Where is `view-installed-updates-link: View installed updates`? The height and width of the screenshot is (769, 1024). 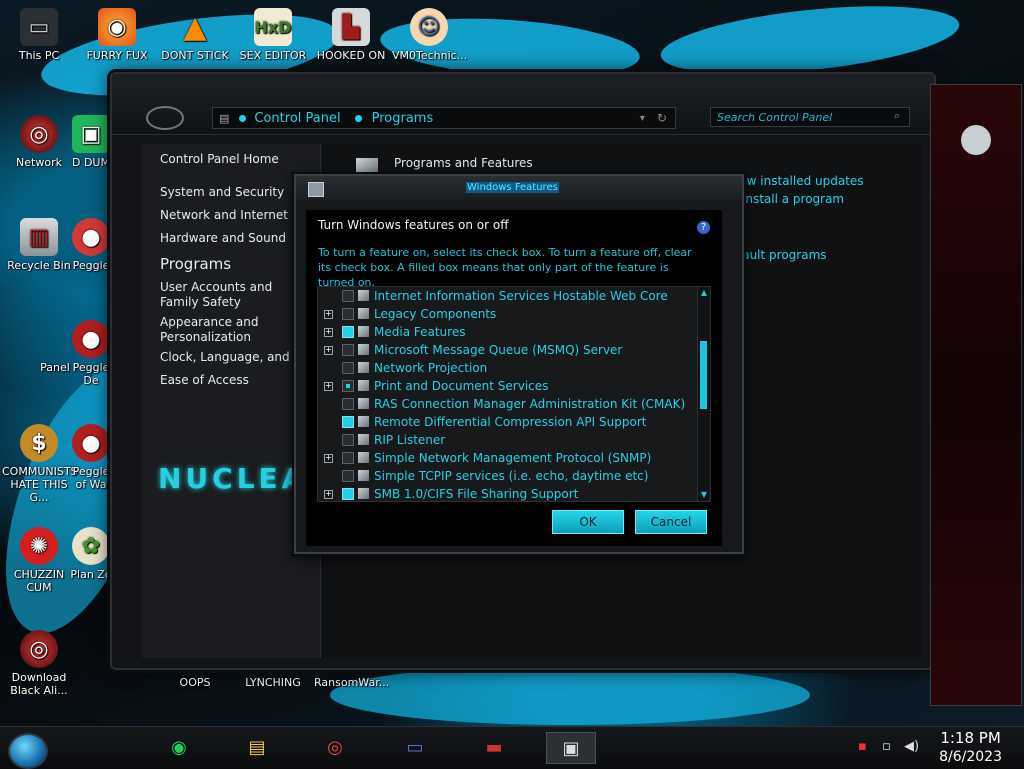 view-installed-updates-link: View installed updates is located at coordinates (796, 181).